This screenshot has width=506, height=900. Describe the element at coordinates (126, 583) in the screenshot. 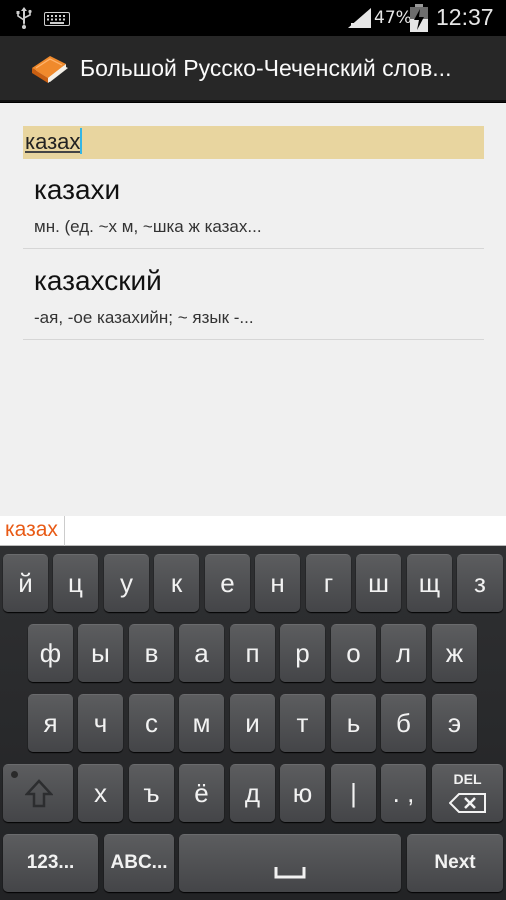

I see `key-у: у` at that location.